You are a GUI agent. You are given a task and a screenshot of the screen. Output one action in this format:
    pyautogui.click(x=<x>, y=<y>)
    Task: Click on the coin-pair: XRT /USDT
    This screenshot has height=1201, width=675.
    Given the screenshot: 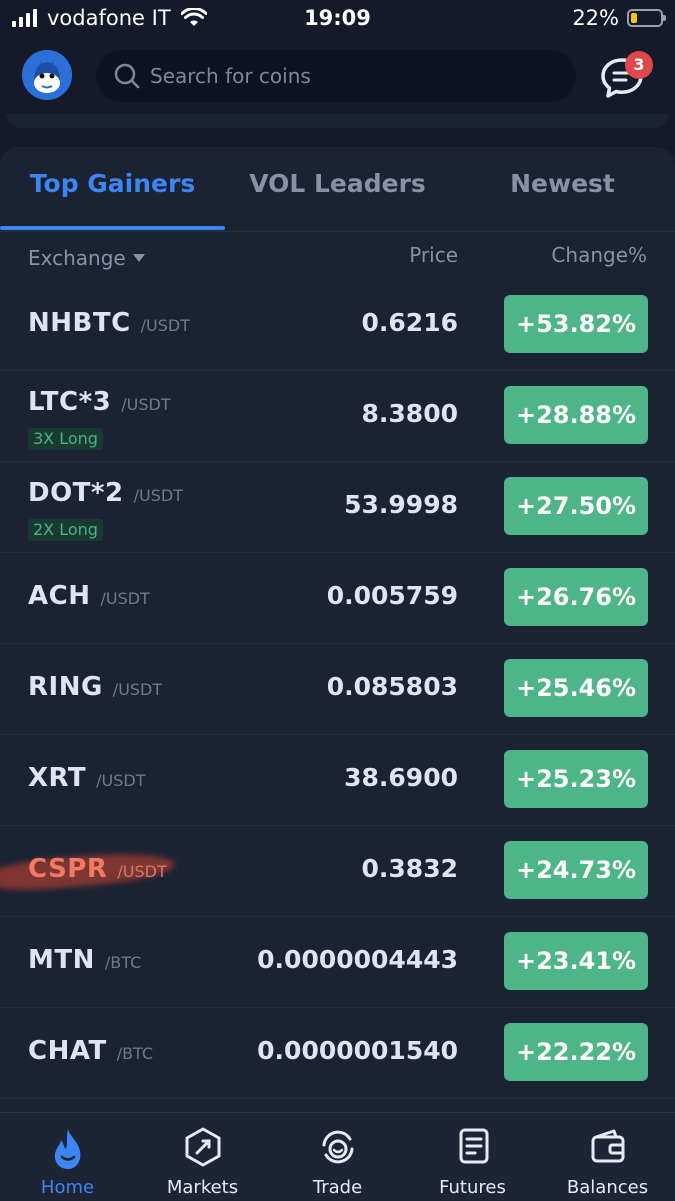 What is the action you would take?
    pyautogui.click(x=87, y=778)
    